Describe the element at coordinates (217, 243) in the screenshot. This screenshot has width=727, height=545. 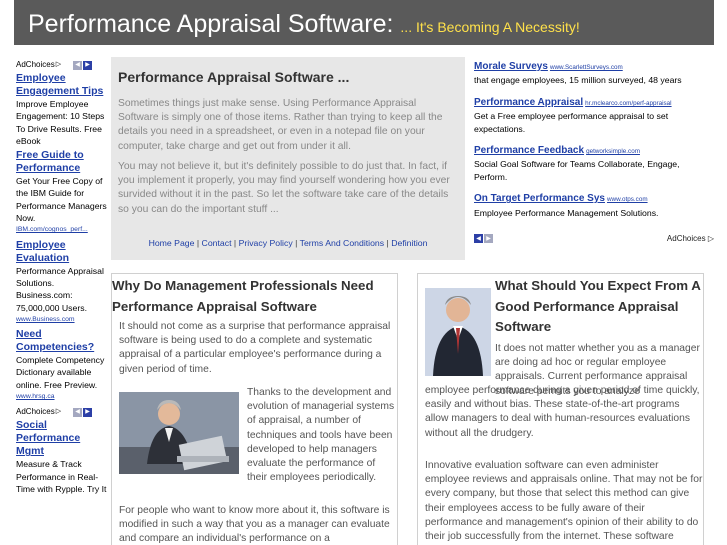
I see `link-contact: Contact` at that location.